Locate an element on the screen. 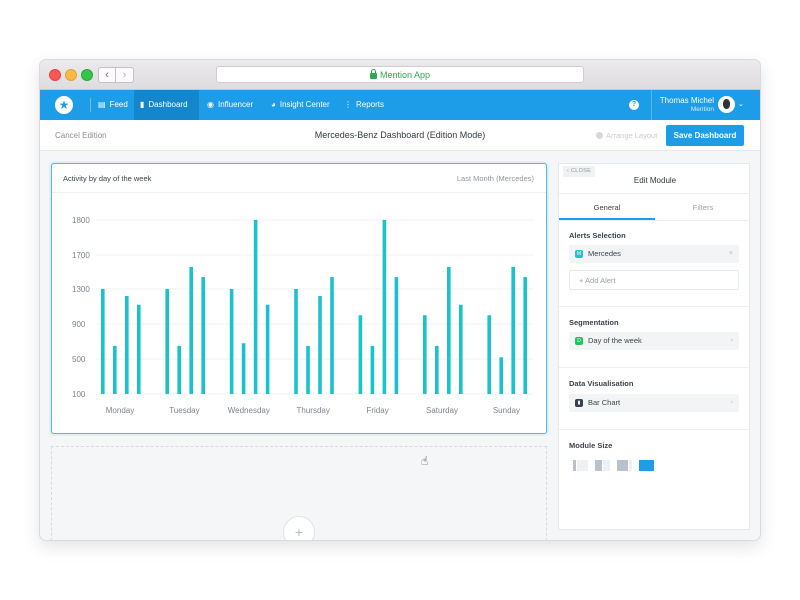 The width and height of the screenshot is (800, 600). remove-alert-icon: × is located at coordinates (731, 254).